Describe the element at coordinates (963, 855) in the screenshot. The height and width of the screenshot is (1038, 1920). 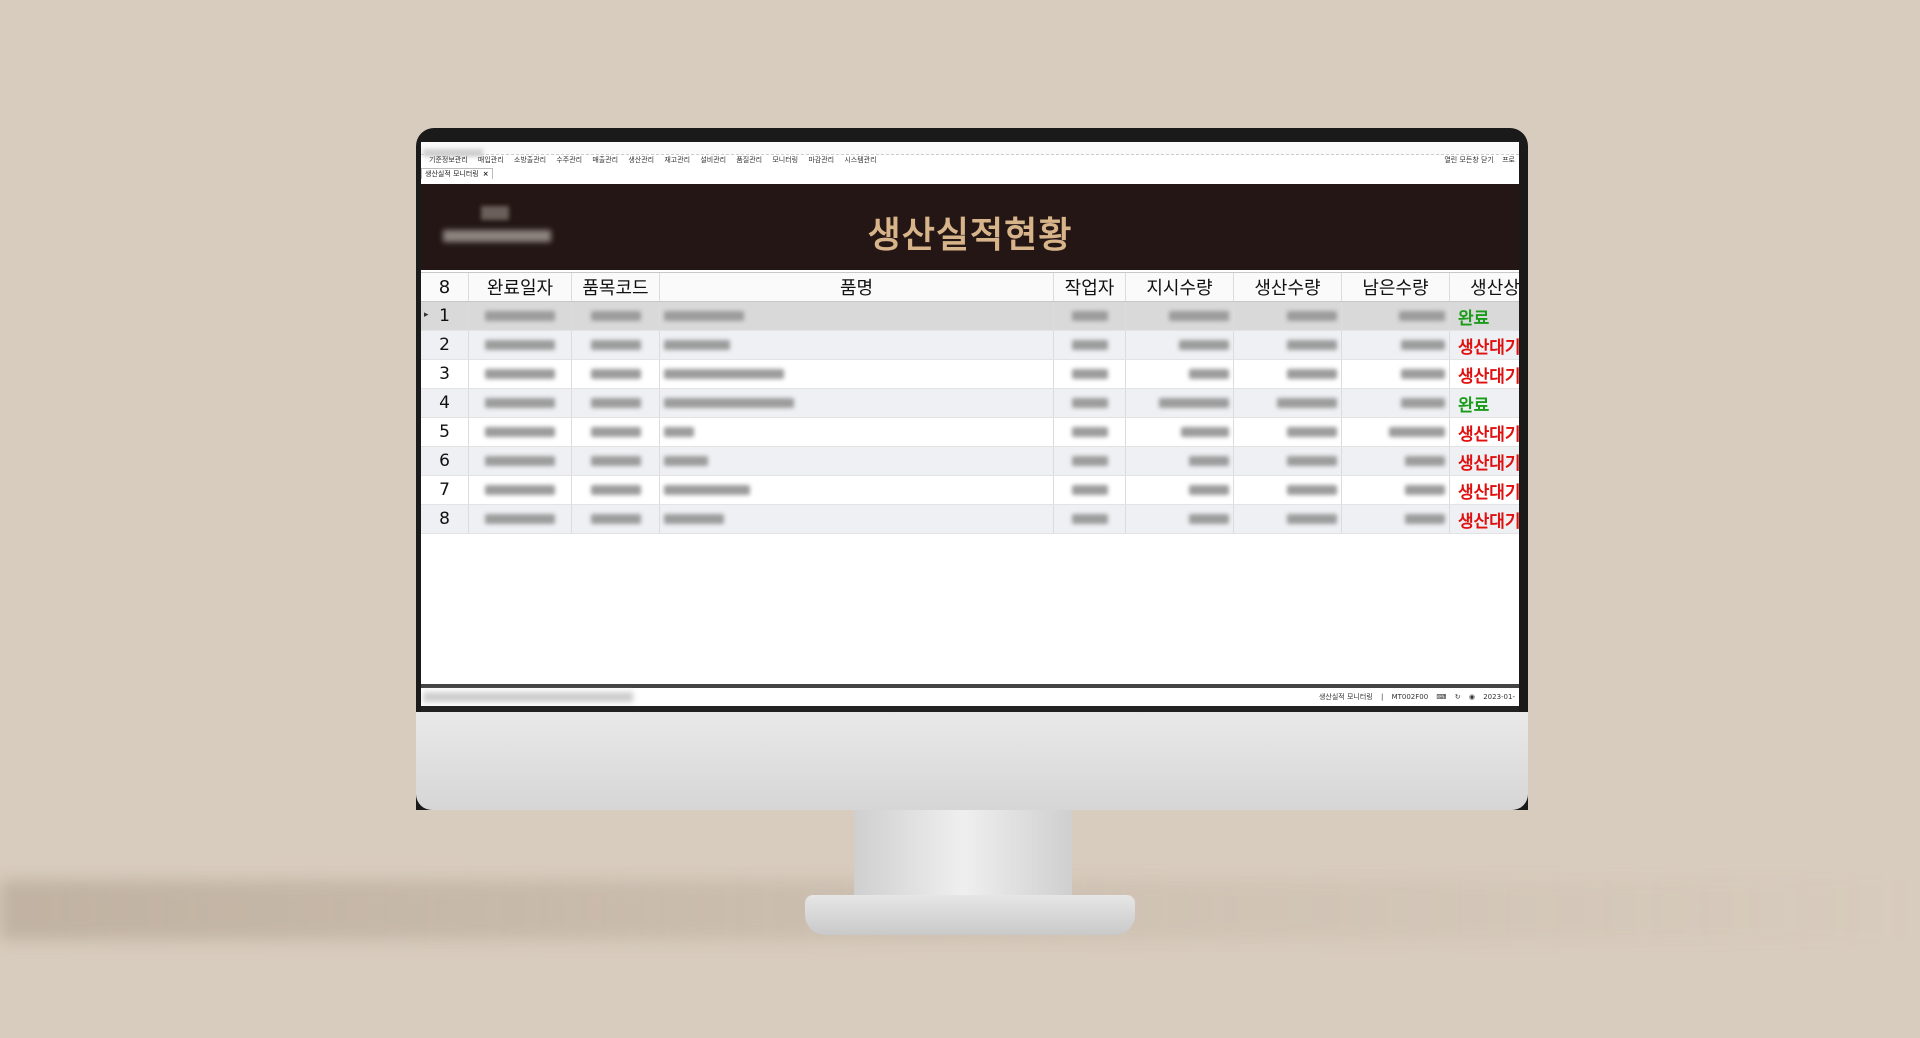
I see `monitor-stand-neck` at that location.